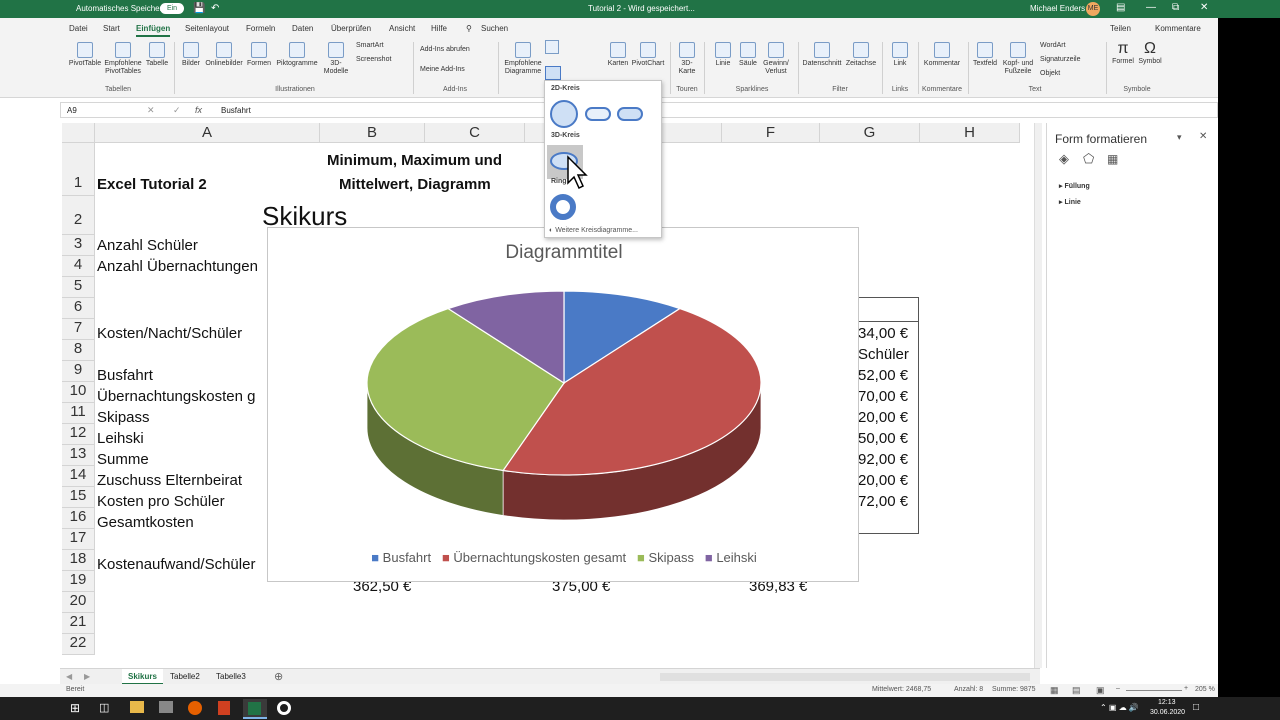  Describe the element at coordinates (414, 160) in the screenshot. I see `cell-b1-line1: Minimum, Maximum und` at that location.